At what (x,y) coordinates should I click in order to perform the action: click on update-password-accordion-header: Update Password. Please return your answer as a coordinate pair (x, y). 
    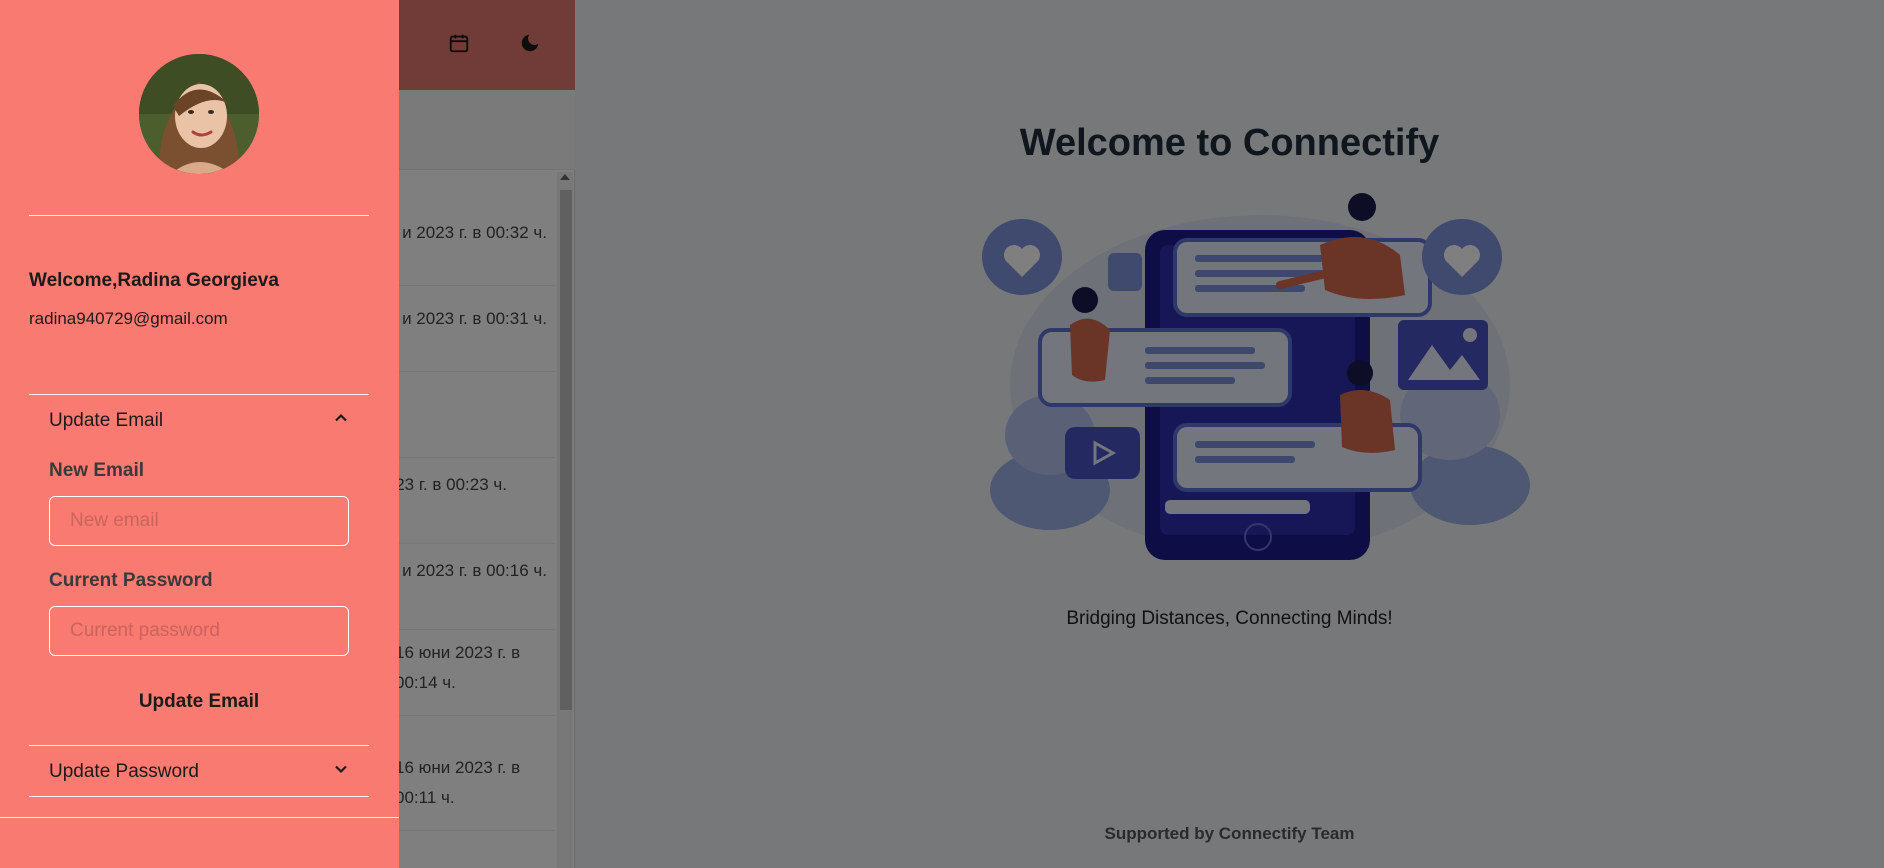
    Looking at the image, I should click on (199, 772).